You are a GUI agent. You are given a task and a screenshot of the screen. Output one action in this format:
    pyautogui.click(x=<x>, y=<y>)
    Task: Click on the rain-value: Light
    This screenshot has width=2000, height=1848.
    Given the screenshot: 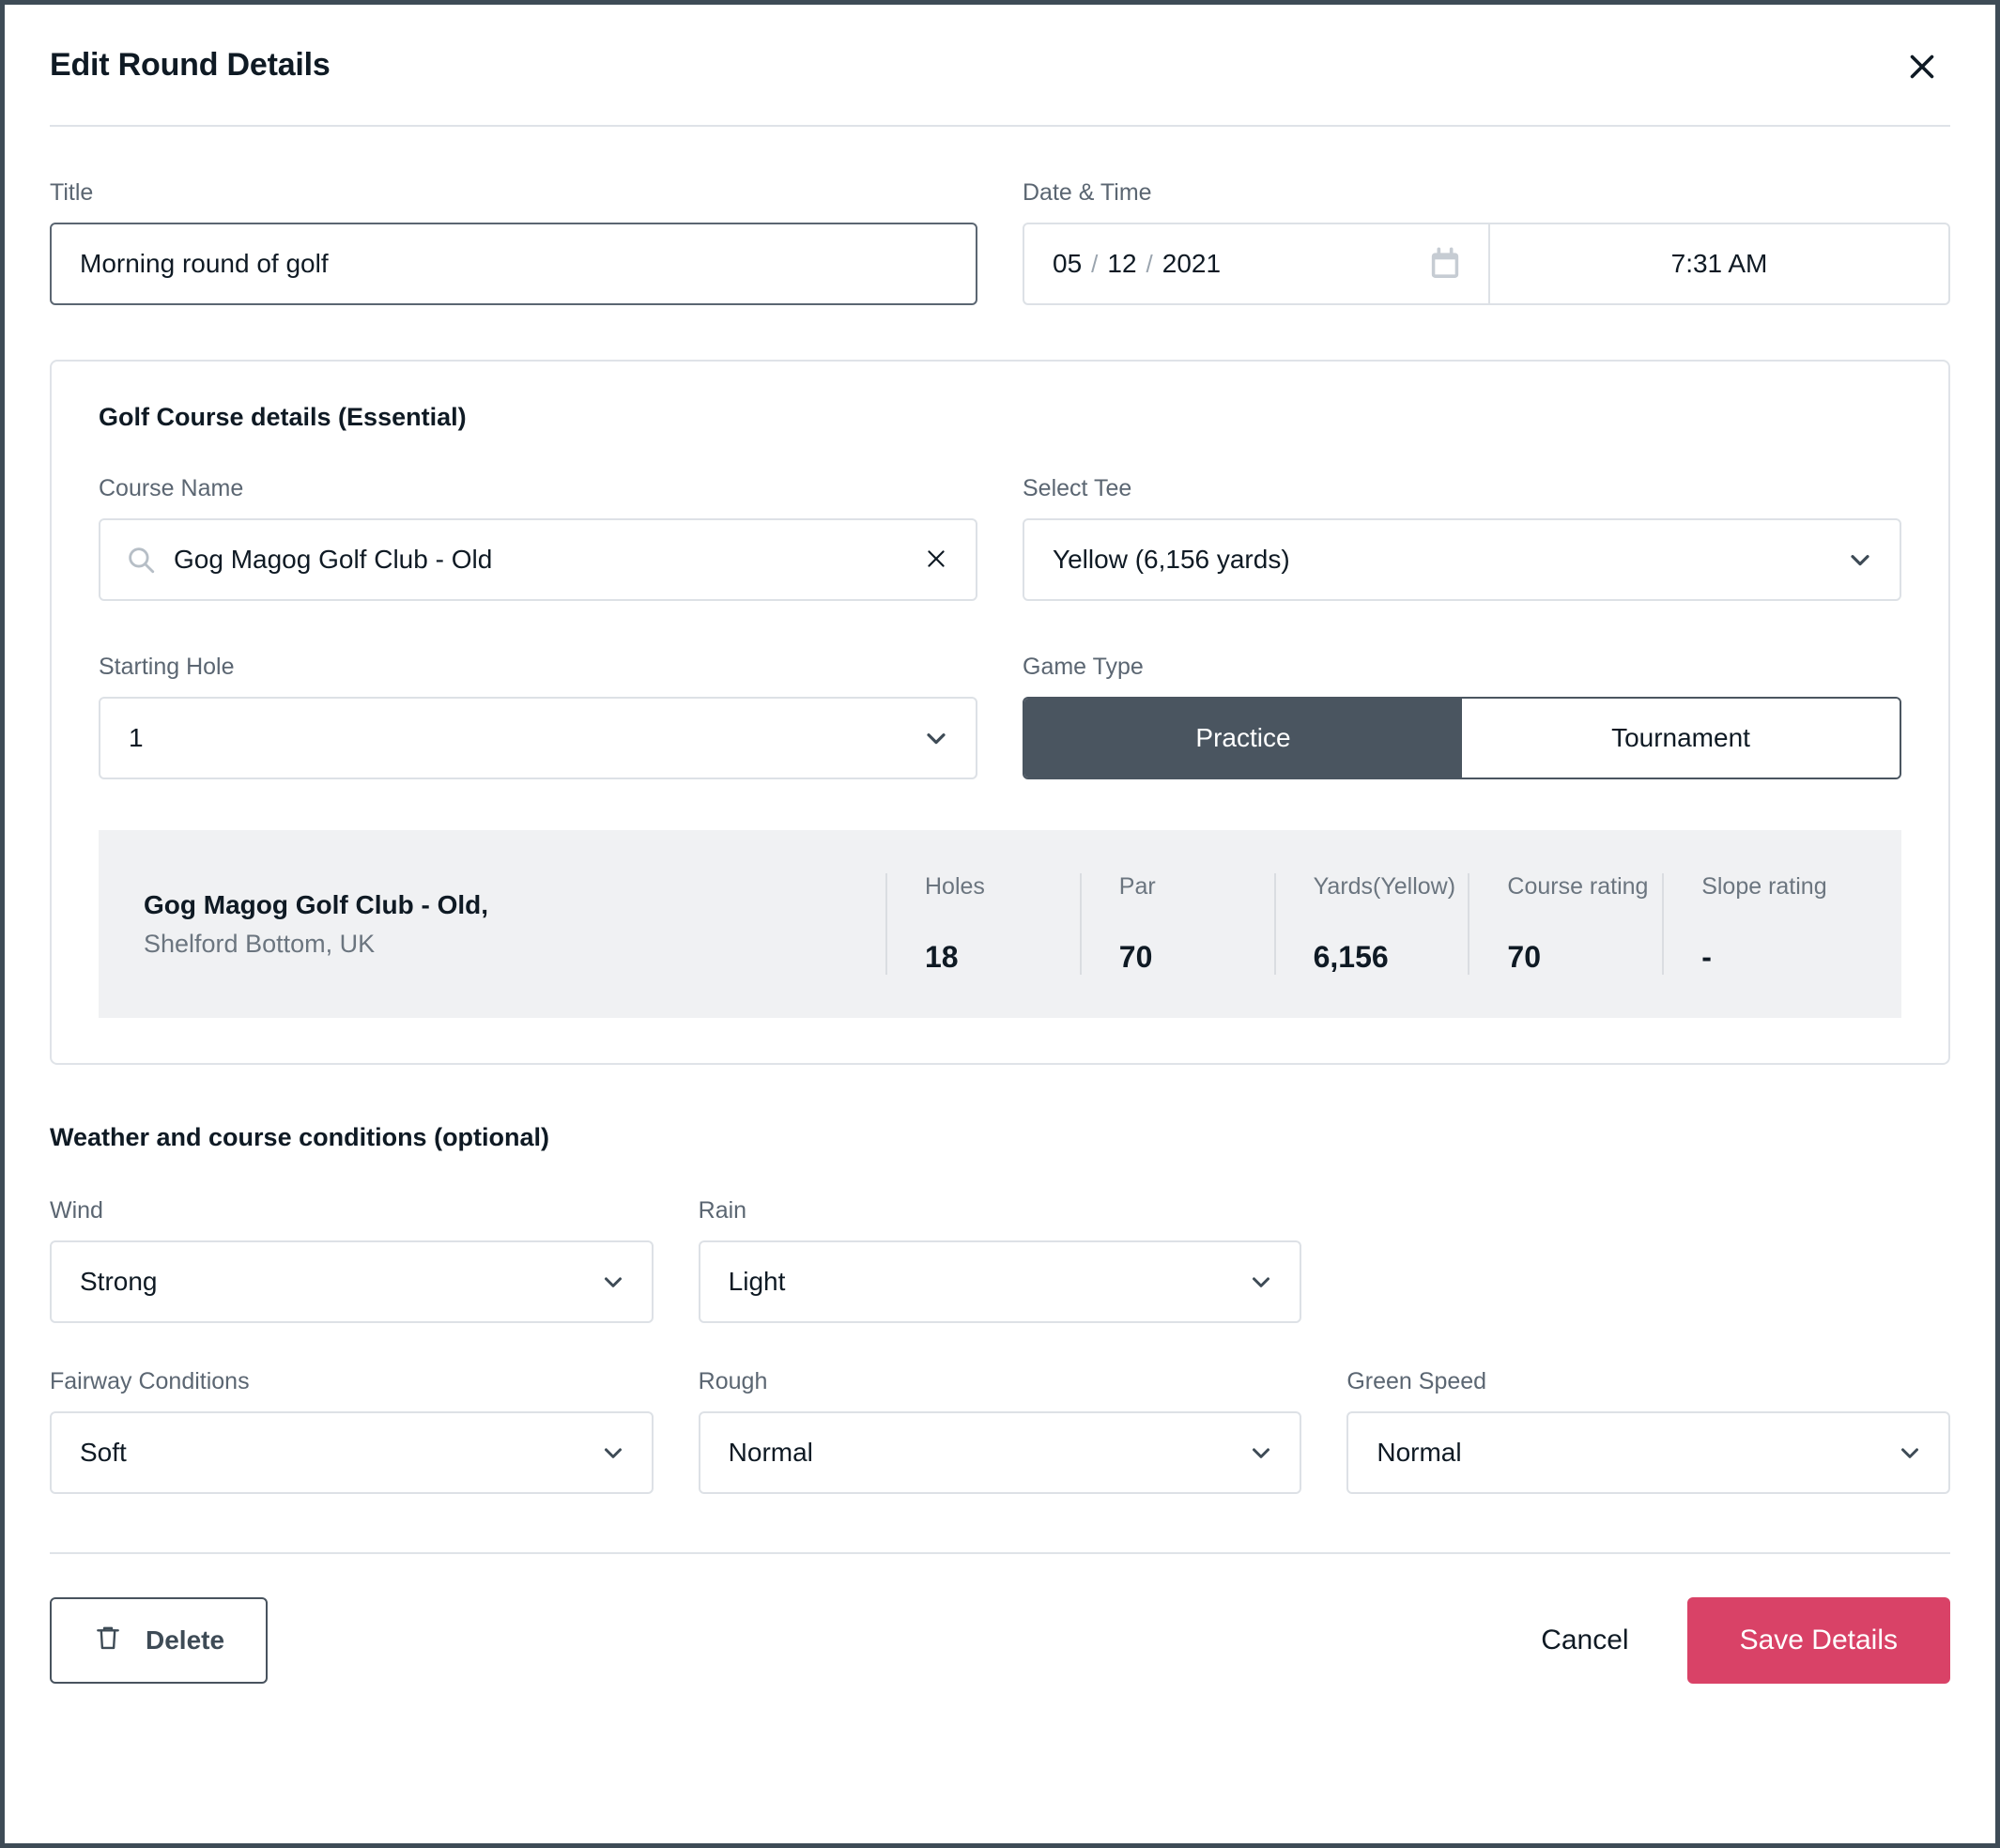 What is the action you would take?
    pyautogui.click(x=757, y=1281)
    